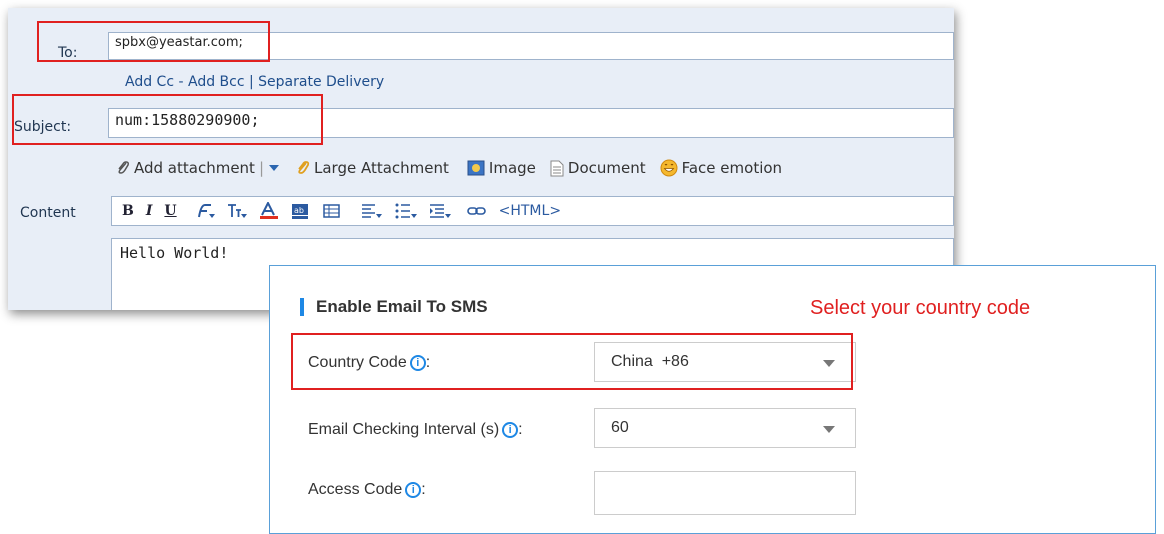  What do you see at coordinates (194, 168) in the screenshot?
I see `add-attachment-label: Add attachment` at bounding box center [194, 168].